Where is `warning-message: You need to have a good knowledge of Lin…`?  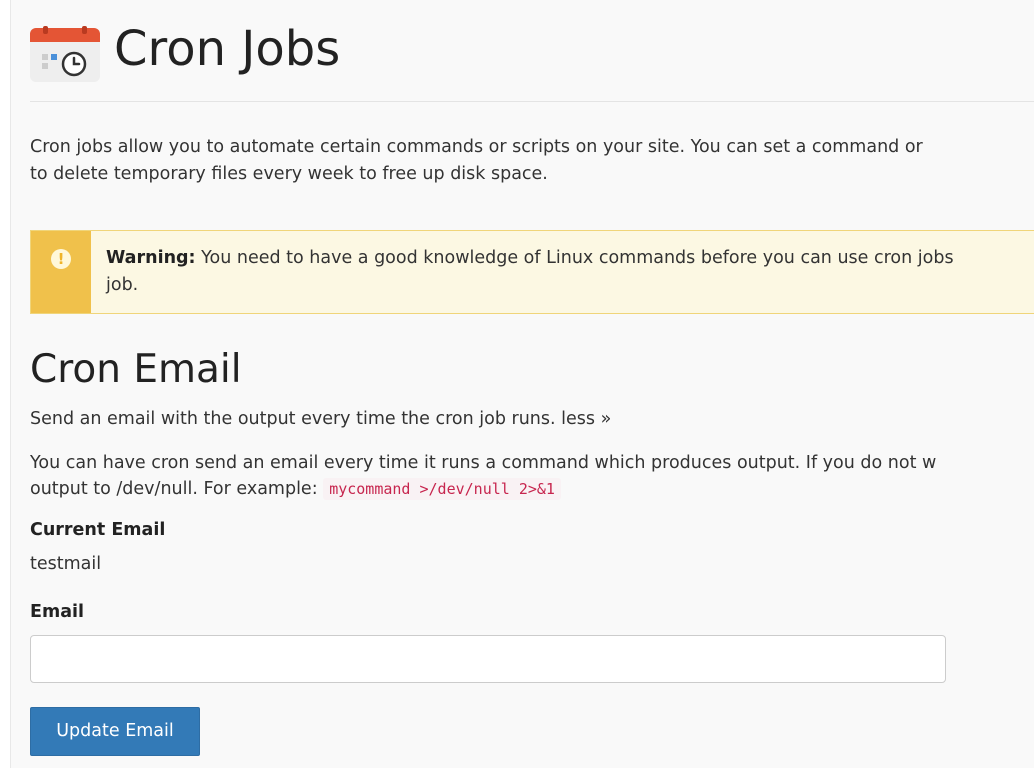
warning-message: You need to have a good knowledge of Lin… is located at coordinates (574, 258).